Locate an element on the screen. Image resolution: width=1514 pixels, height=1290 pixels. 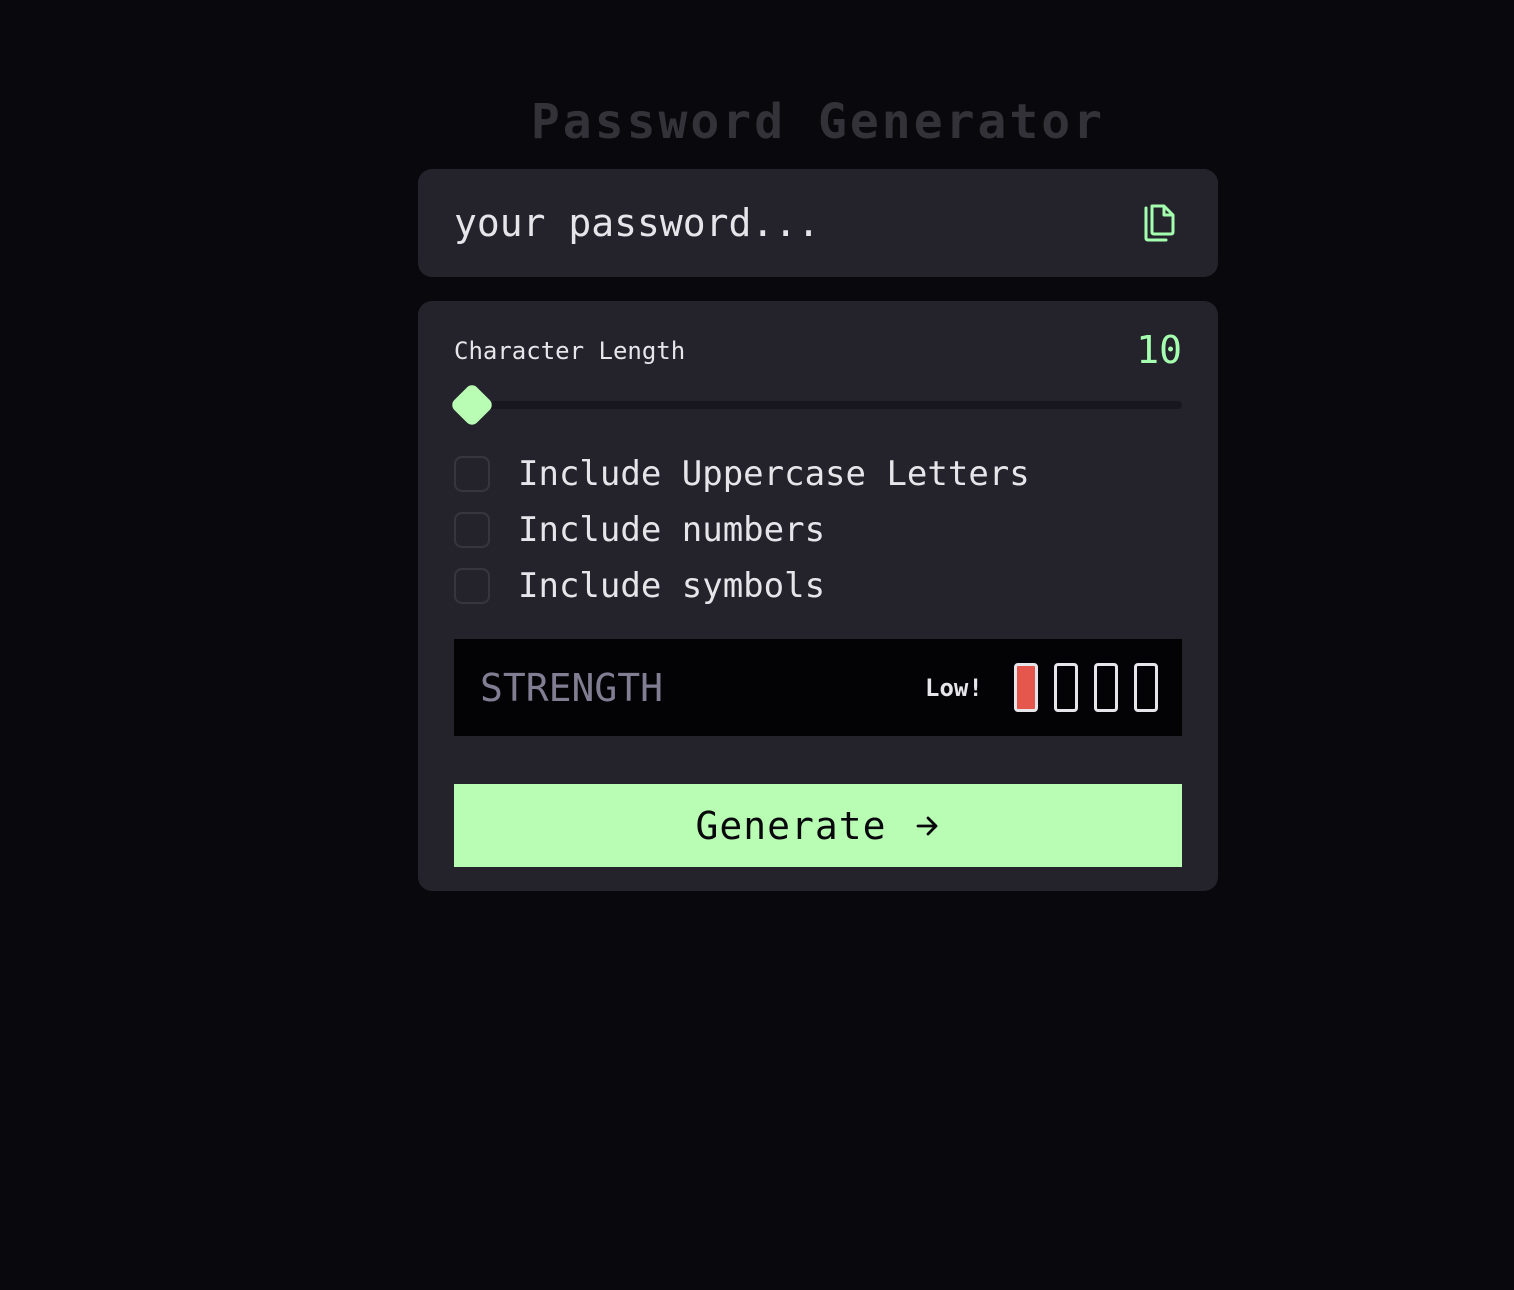
generate-button: Generate is located at coordinates (818, 825).